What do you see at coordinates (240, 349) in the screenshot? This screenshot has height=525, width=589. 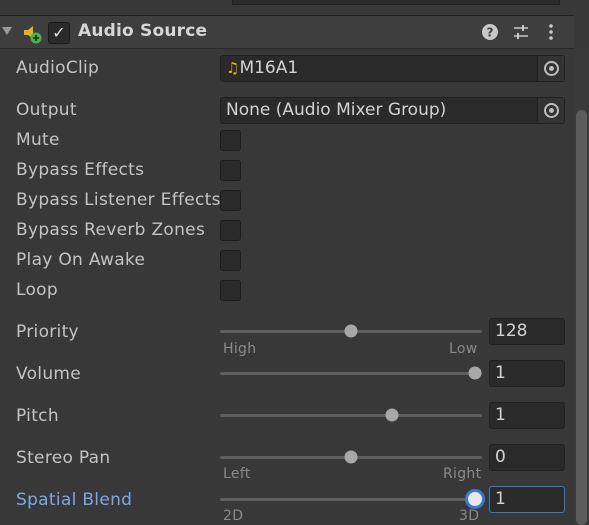 I see `priority-min-label: High` at bounding box center [240, 349].